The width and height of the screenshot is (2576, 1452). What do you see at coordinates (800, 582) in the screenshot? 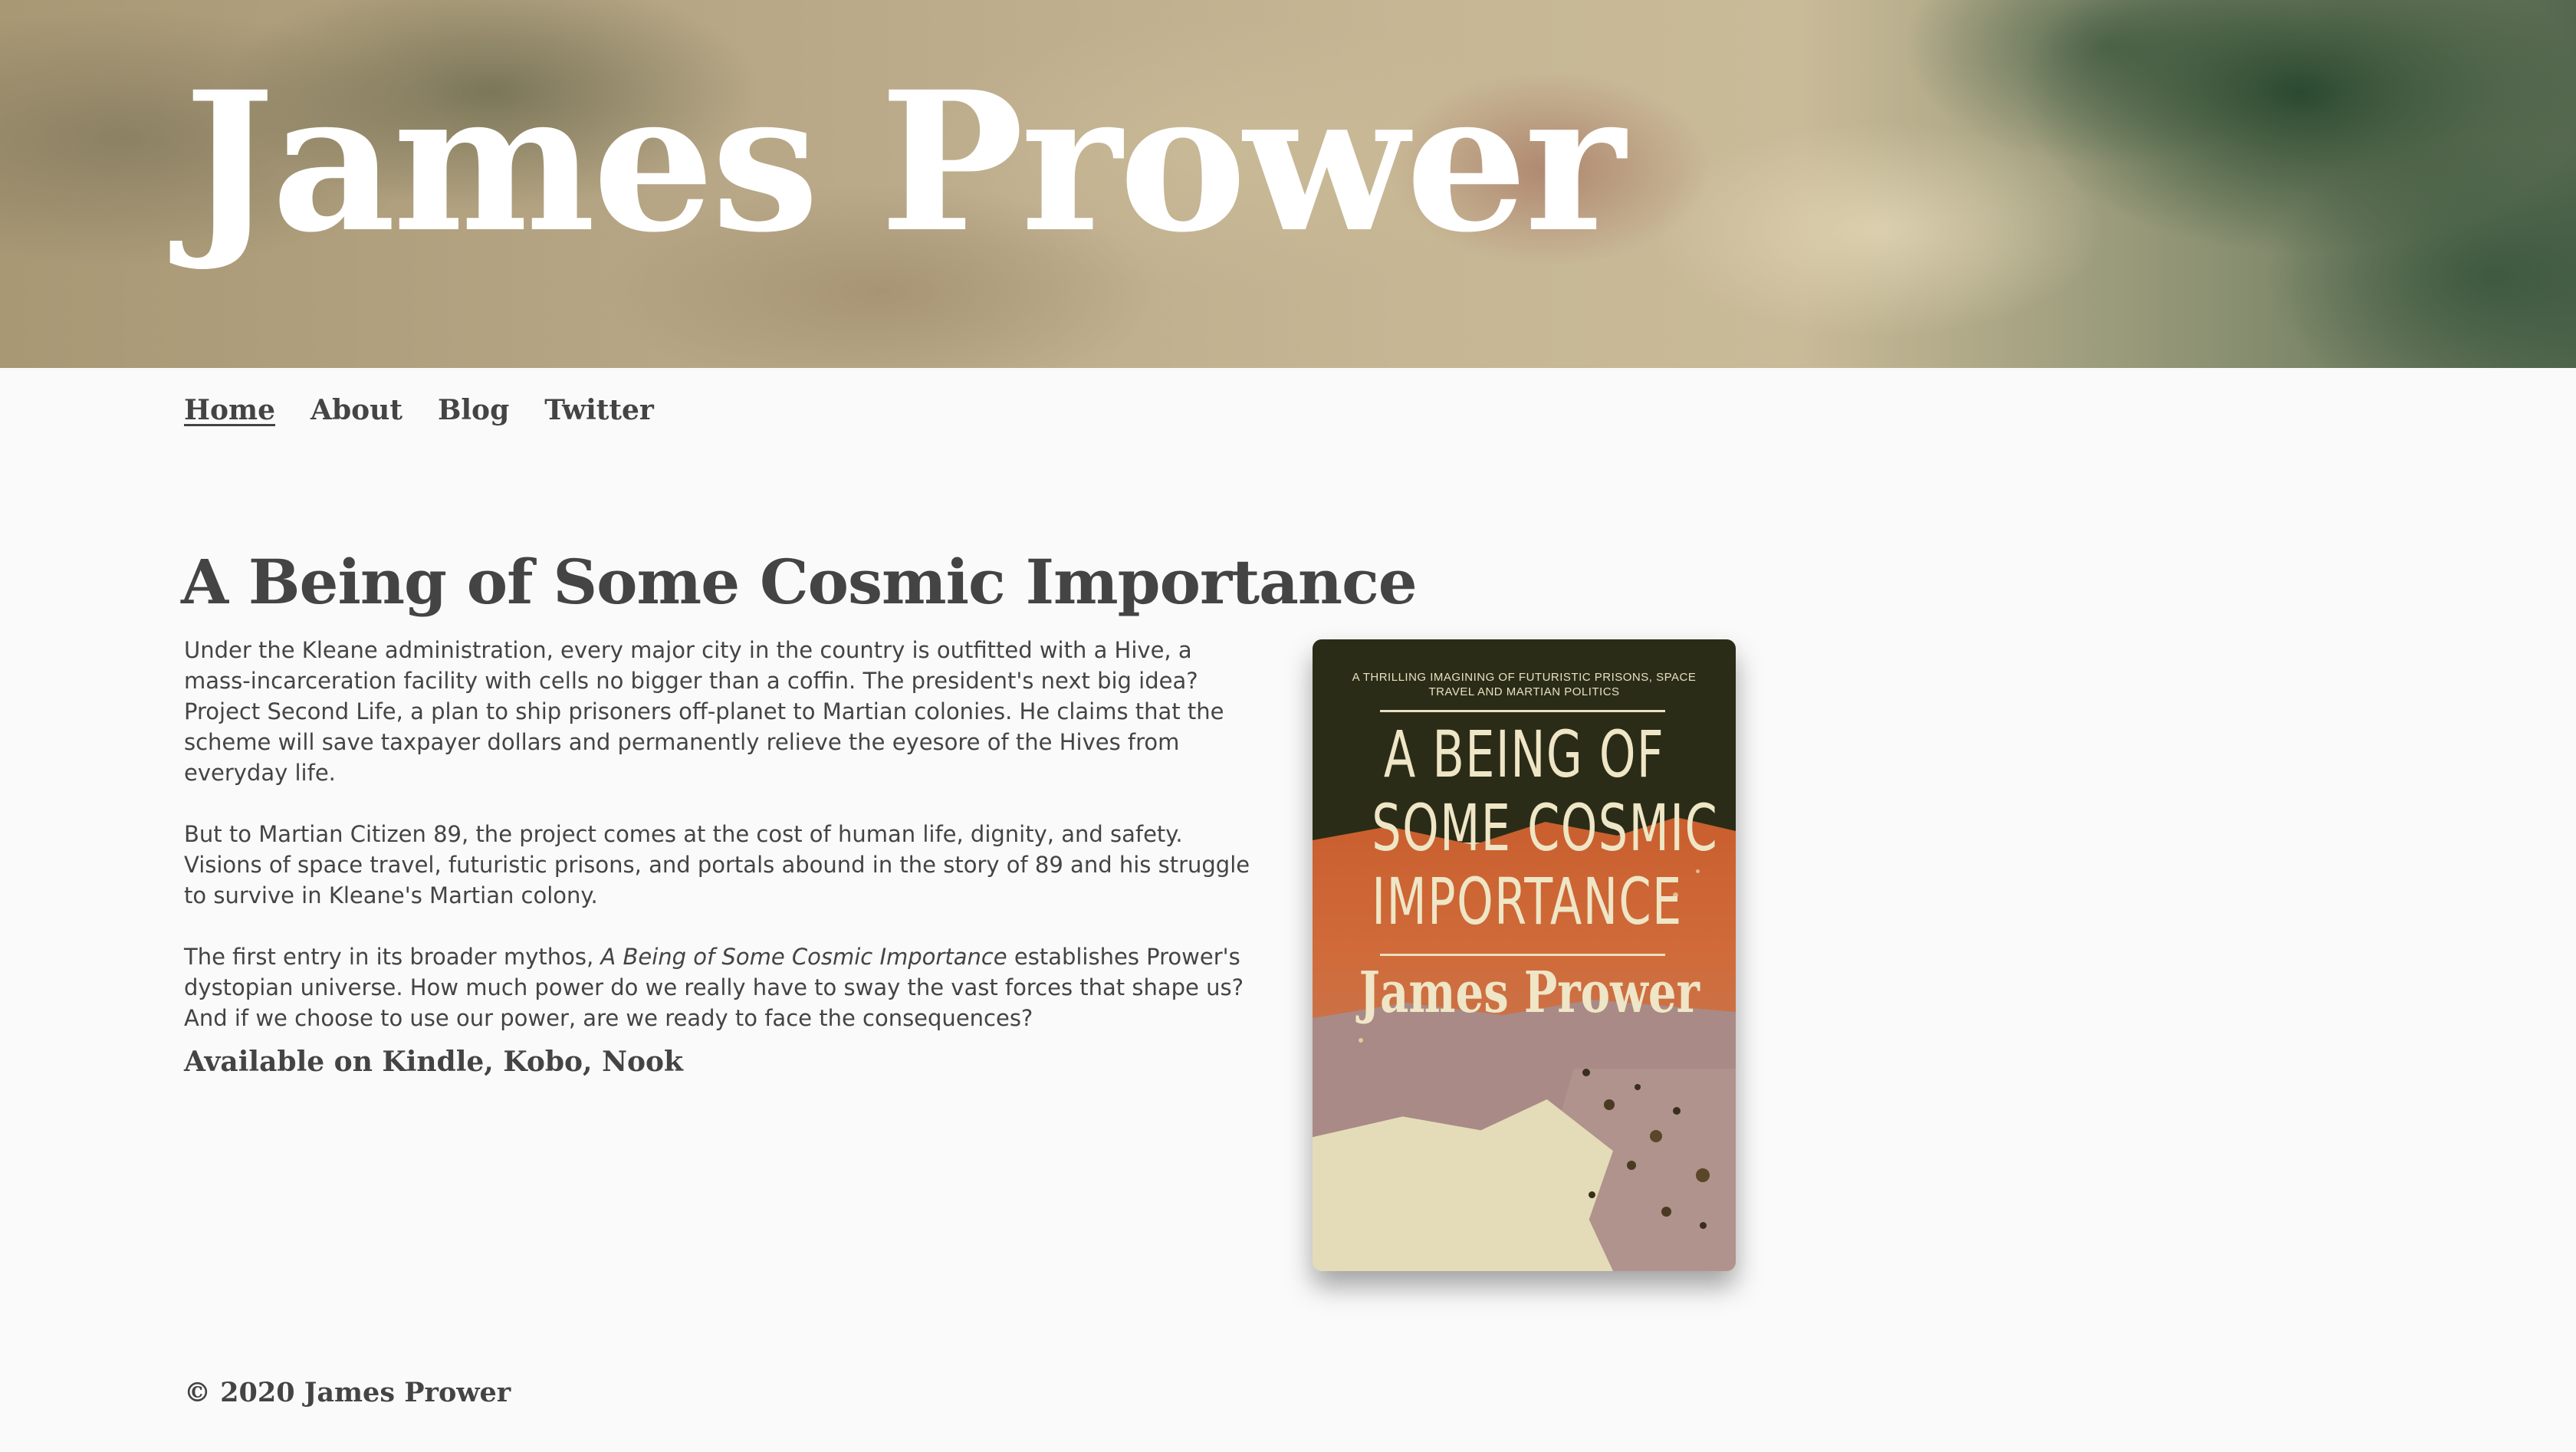
I see `book-title: A Being of Some Cosmic Importance` at bounding box center [800, 582].